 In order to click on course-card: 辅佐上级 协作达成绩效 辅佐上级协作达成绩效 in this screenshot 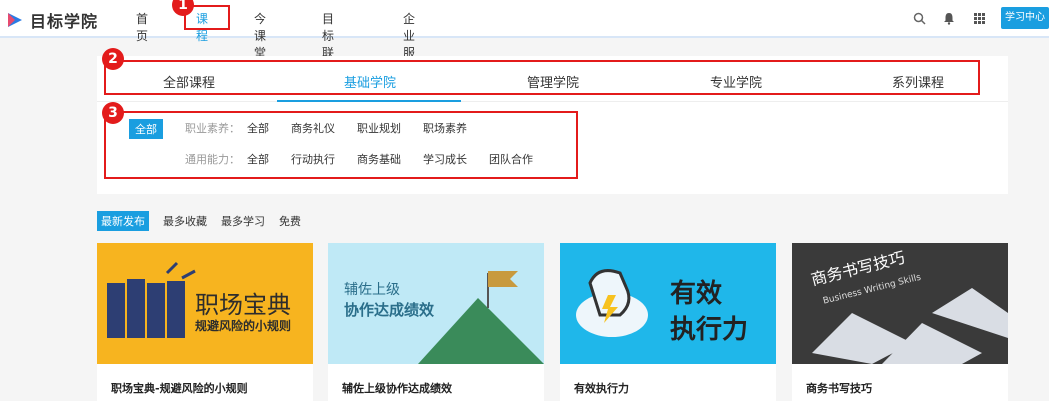, I will do `click(436, 322)`.